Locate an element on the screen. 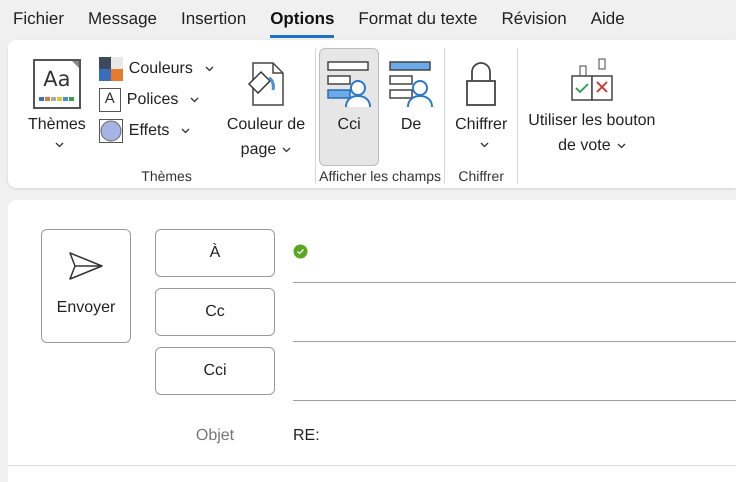  menu-tab: Aide is located at coordinates (607, 20).